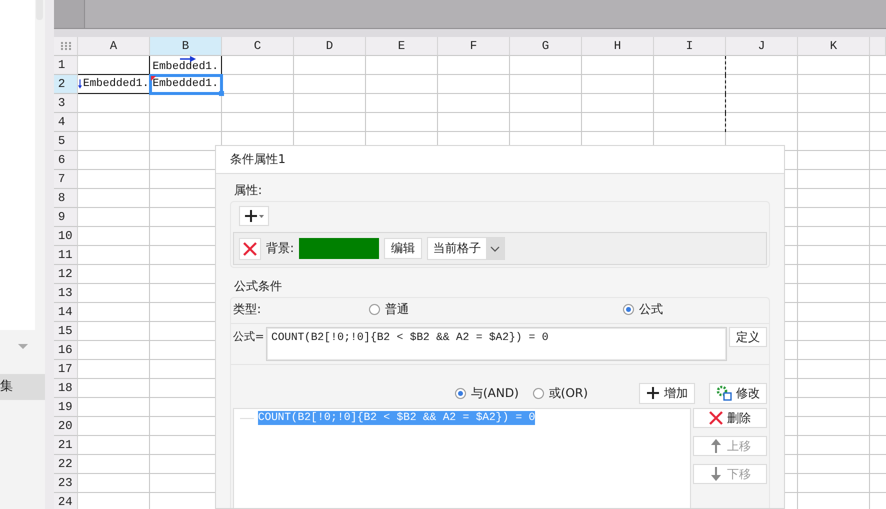  What do you see at coordinates (653, 393) in the screenshot?
I see `plus-icon` at bounding box center [653, 393].